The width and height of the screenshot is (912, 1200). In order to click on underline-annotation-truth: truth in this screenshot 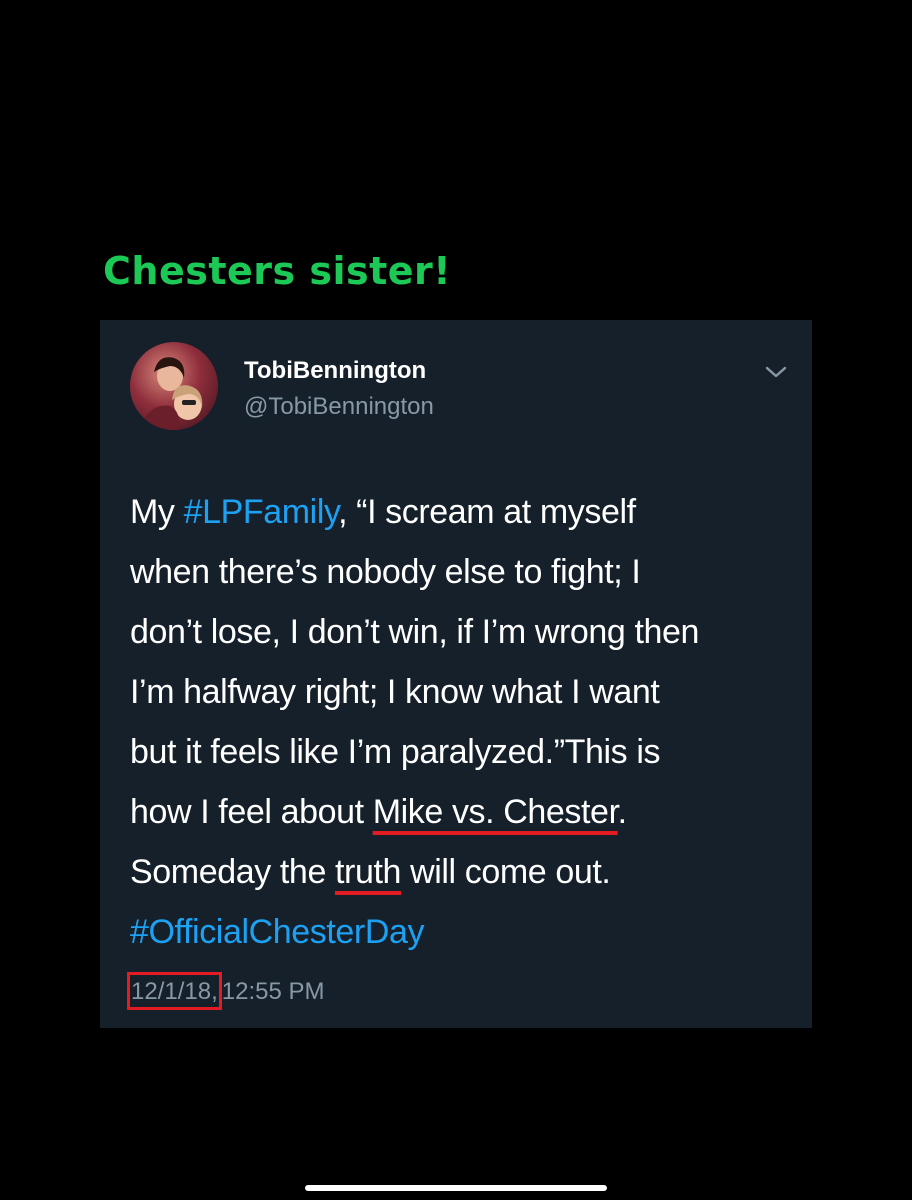, I will do `click(368, 872)`.